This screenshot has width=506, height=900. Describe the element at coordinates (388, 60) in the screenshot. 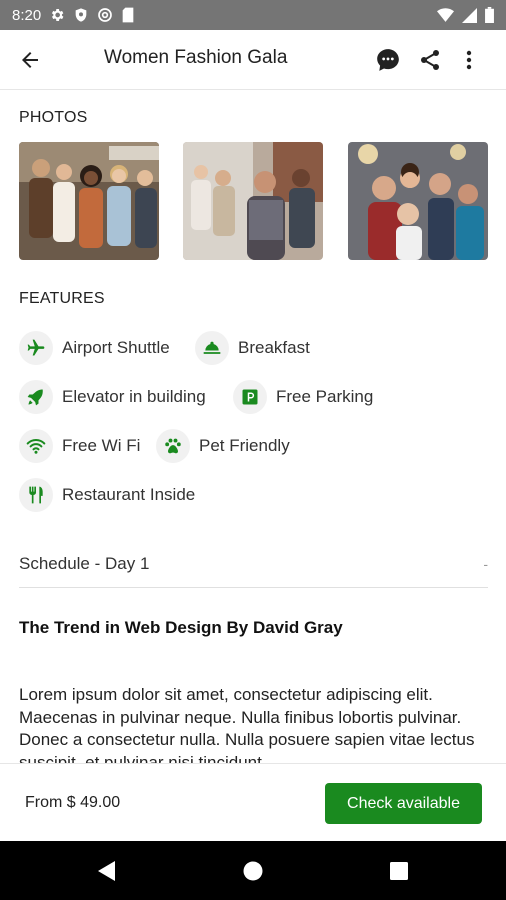

I see `chat-icon` at that location.